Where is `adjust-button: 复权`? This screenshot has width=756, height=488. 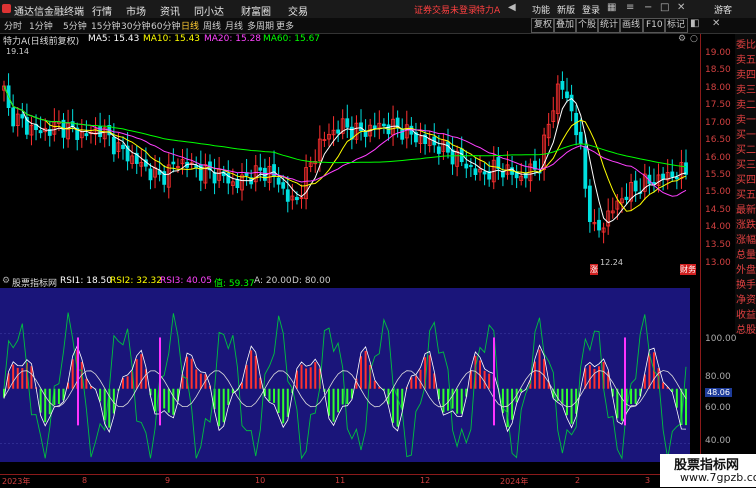 adjust-button: 复权 is located at coordinates (543, 25).